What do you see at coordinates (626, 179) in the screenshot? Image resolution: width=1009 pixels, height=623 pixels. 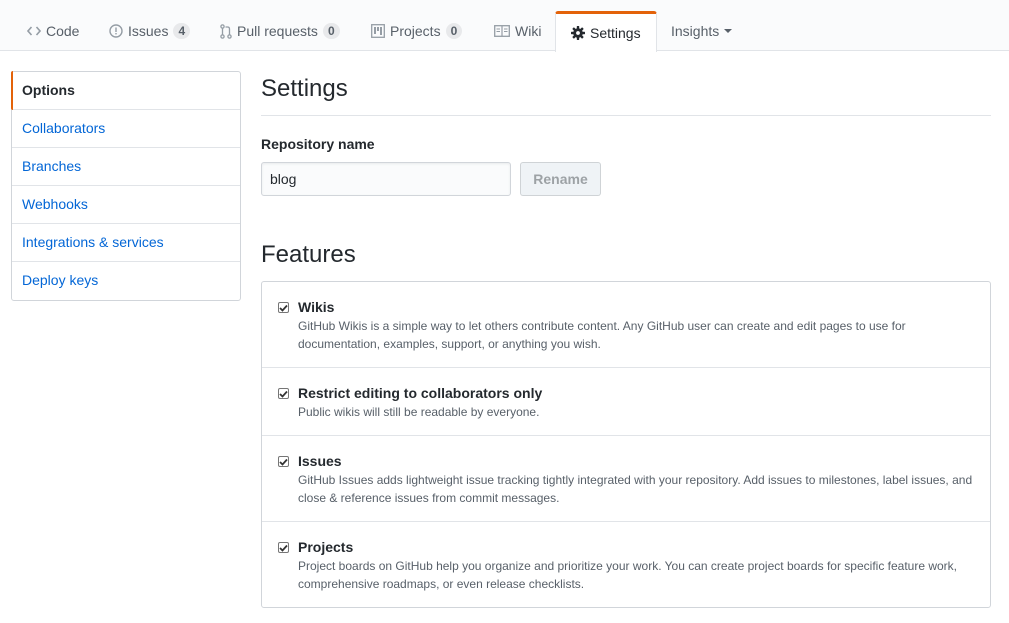 I see `rename-form: Rename` at bounding box center [626, 179].